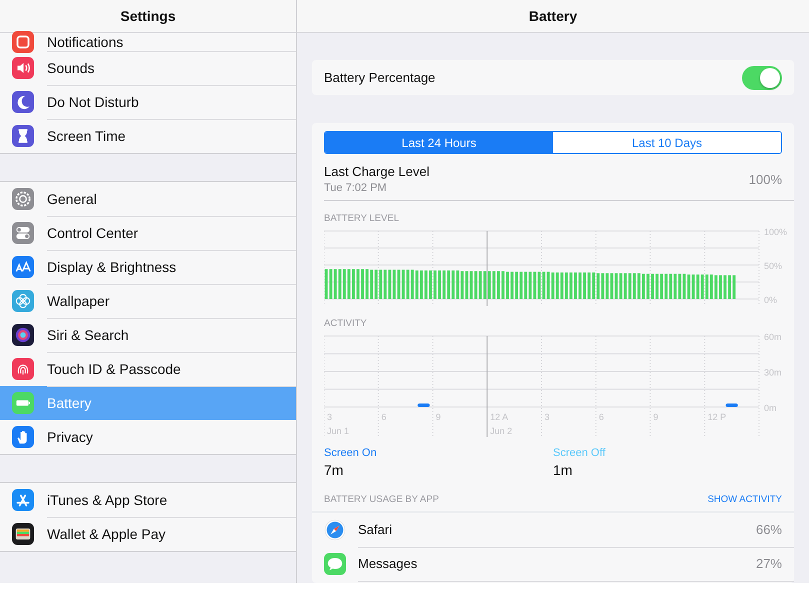  What do you see at coordinates (356, 188) in the screenshot?
I see `charge-time: Tue 7:02 PM` at bounding box center [356, 188].